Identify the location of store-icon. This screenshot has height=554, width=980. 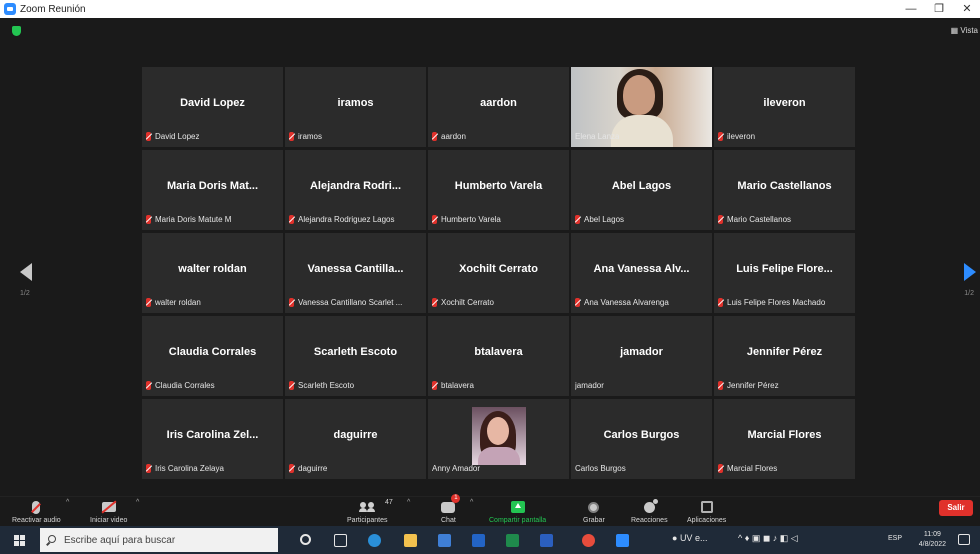
(444, 540).